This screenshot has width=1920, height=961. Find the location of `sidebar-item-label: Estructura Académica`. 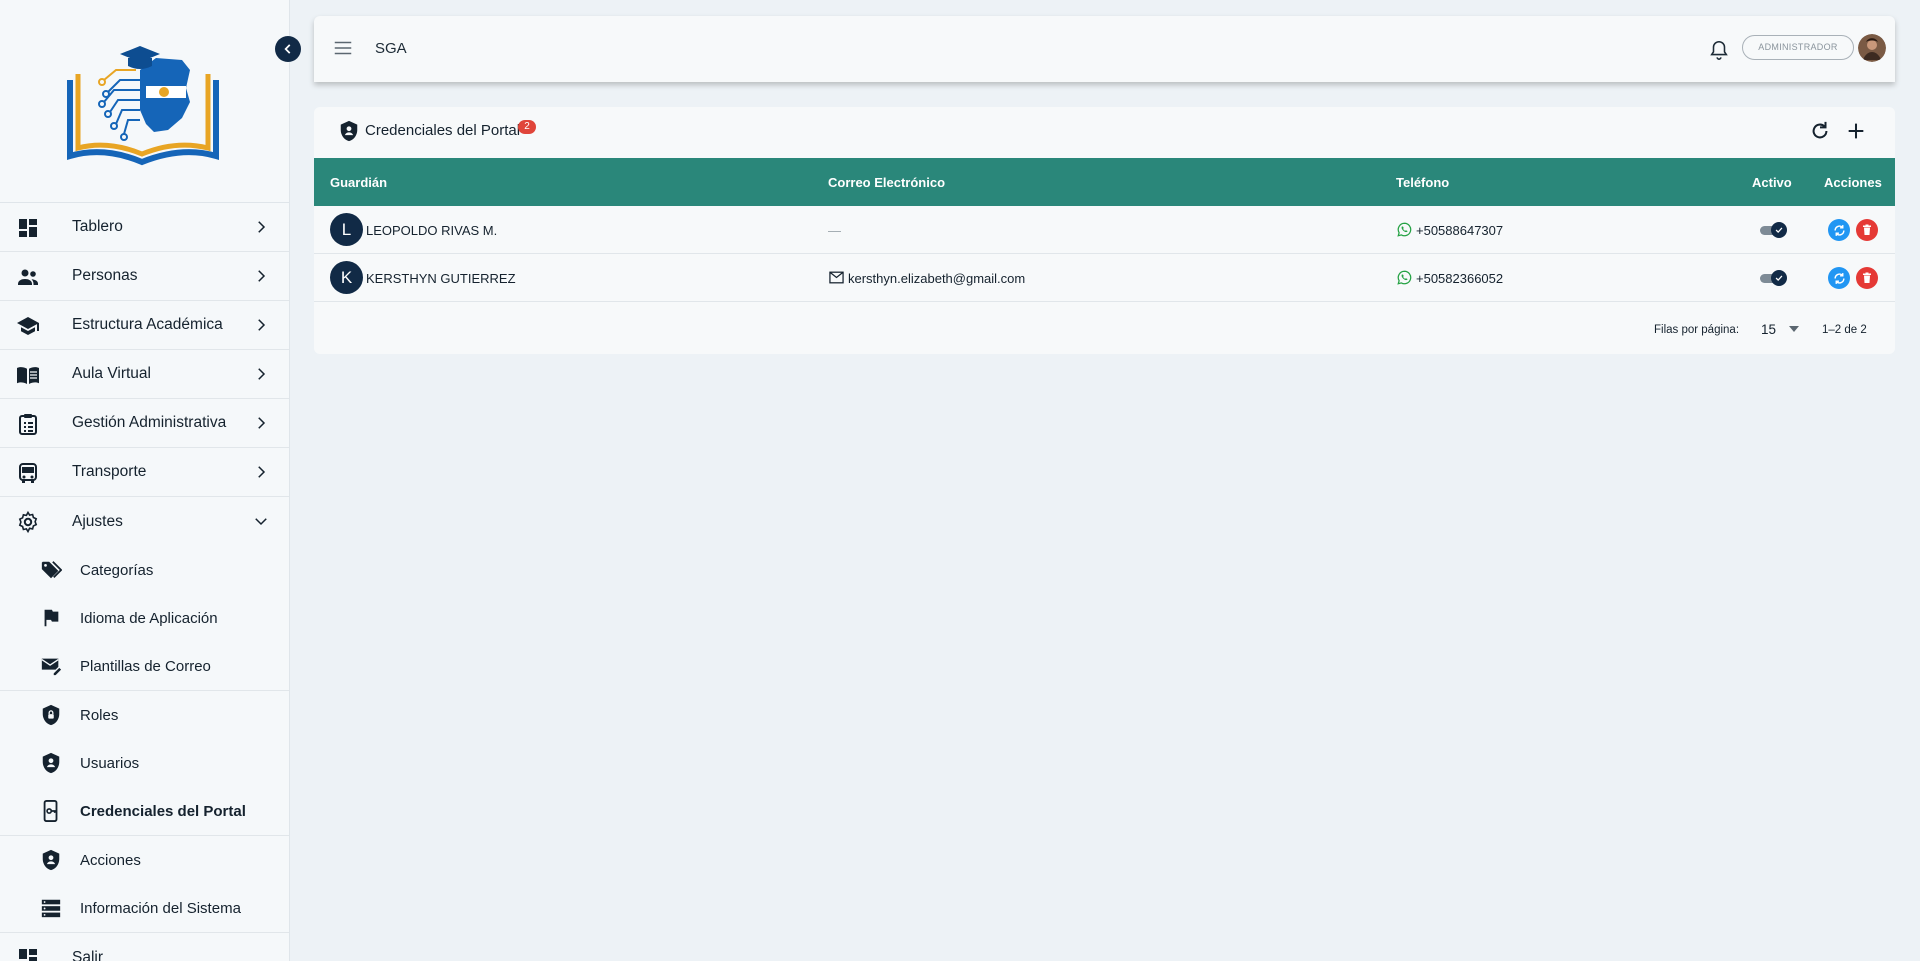

sidebar-item-label: Estructura Académica is located at coordinates (147, 324).